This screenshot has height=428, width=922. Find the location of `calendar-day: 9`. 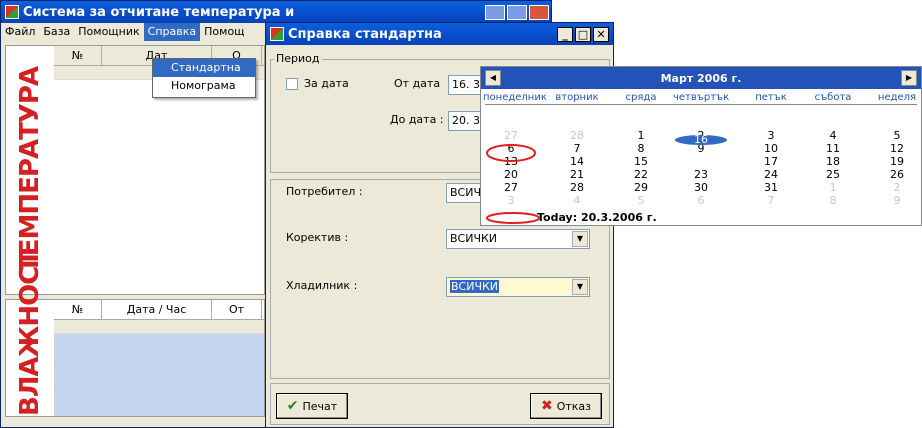

calendar-day: 9 is located at coordinates (897, 200).